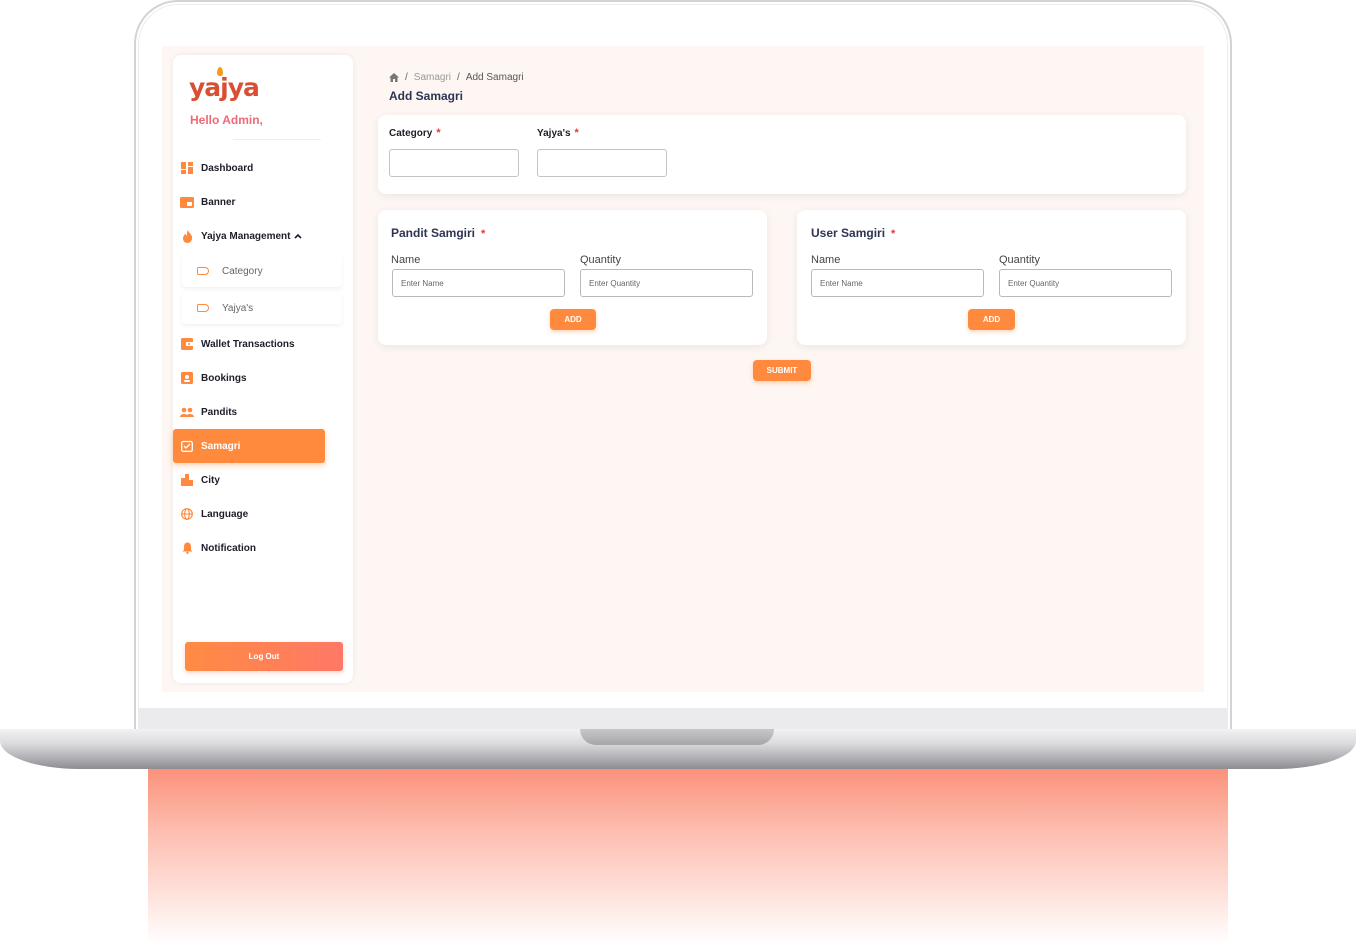 Image resolution: width=1356 pixels, height=945 pixels. What do you see at coordinates (411, 133) in the screenshot?
I see `category-label-text: Category` at bounding box center [411, 133].